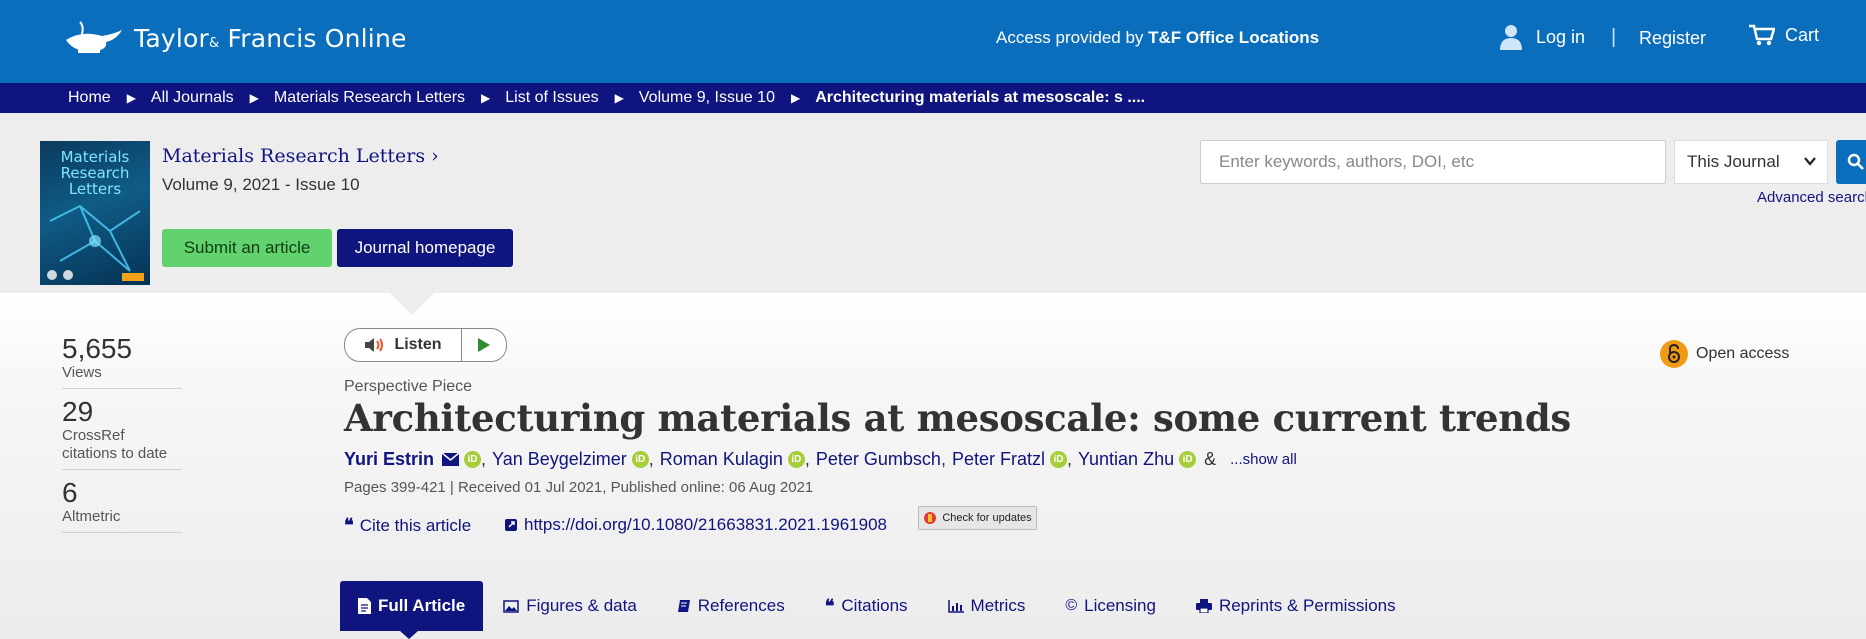  I want to click on metric-value: 29, so click(78, 411).